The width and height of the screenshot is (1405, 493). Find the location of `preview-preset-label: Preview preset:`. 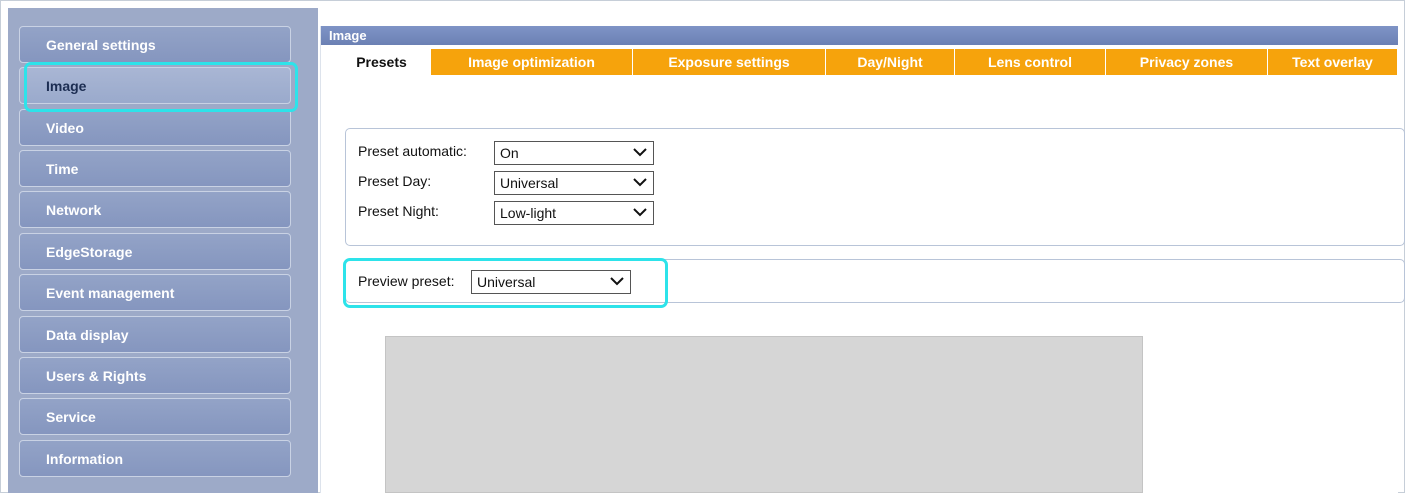

preview-preset-label: Preview preset: is located at coordinates (406, 281).